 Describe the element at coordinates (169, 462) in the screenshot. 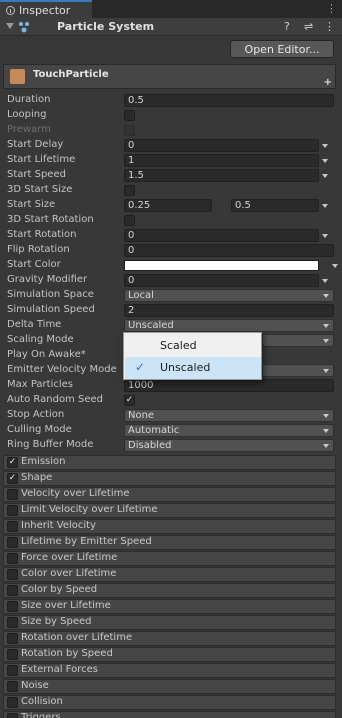

I see `module-row: ✓ Emission` at that location.